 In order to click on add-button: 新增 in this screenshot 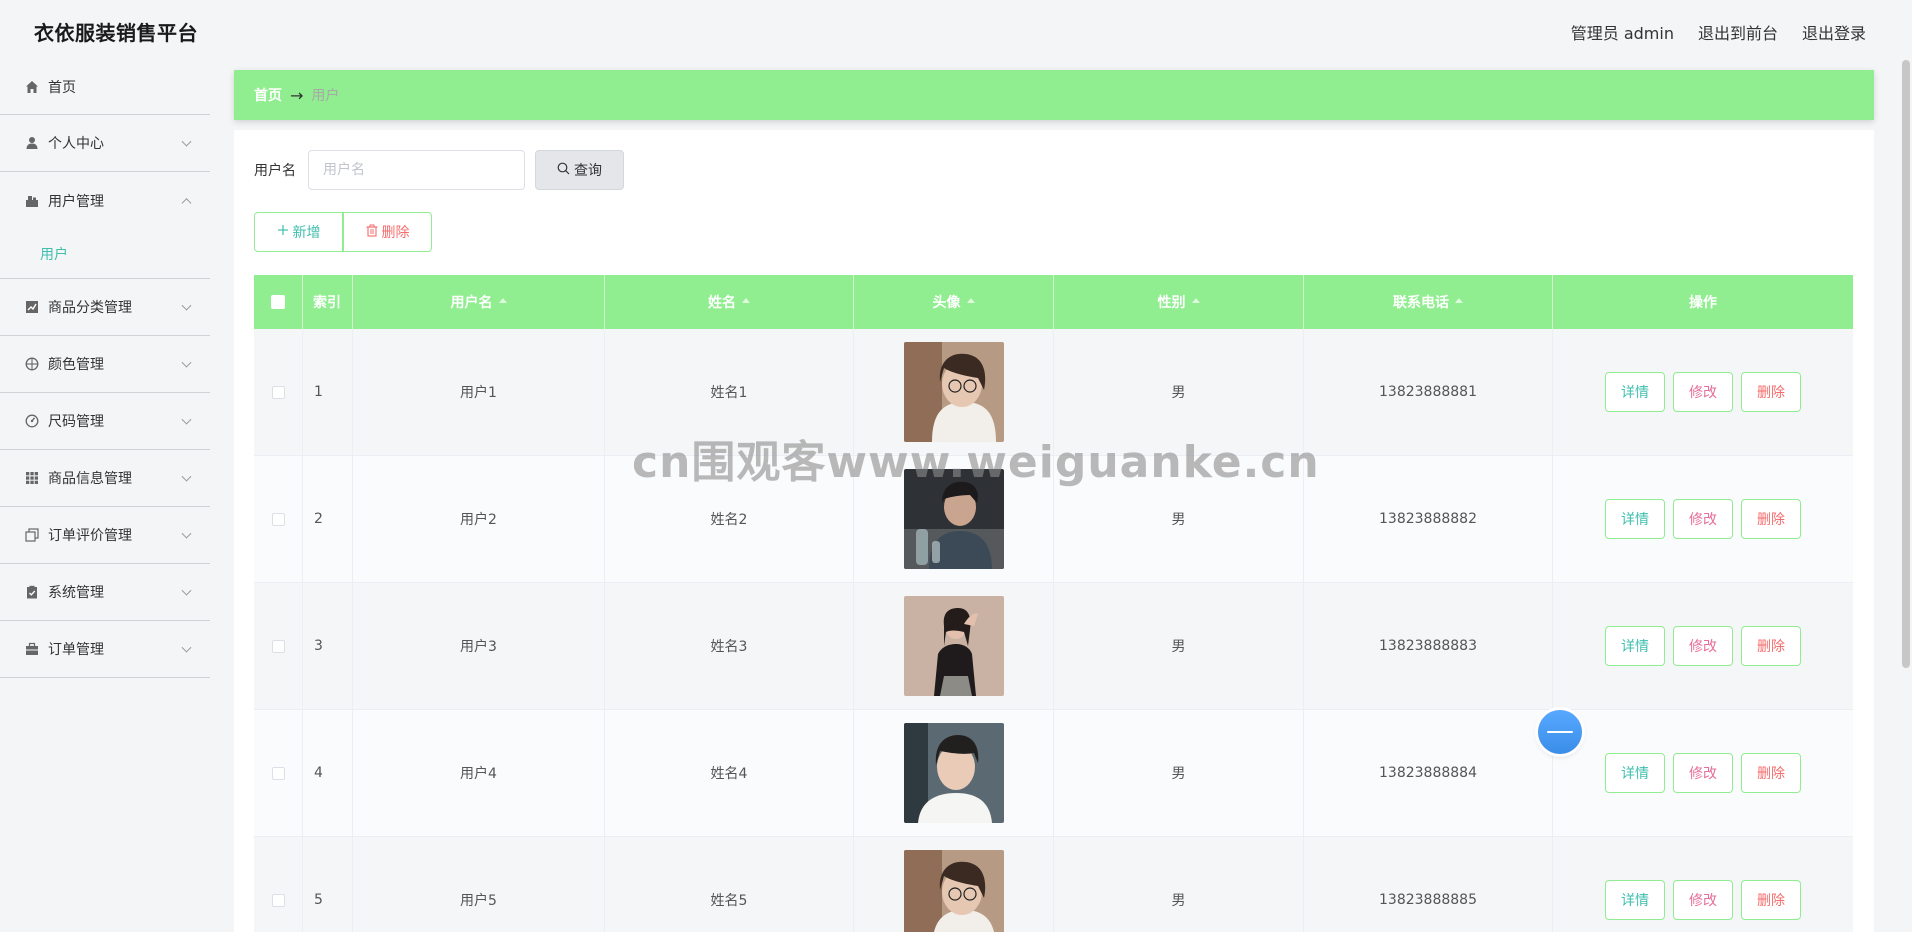, I will do `click(298, 232)`.